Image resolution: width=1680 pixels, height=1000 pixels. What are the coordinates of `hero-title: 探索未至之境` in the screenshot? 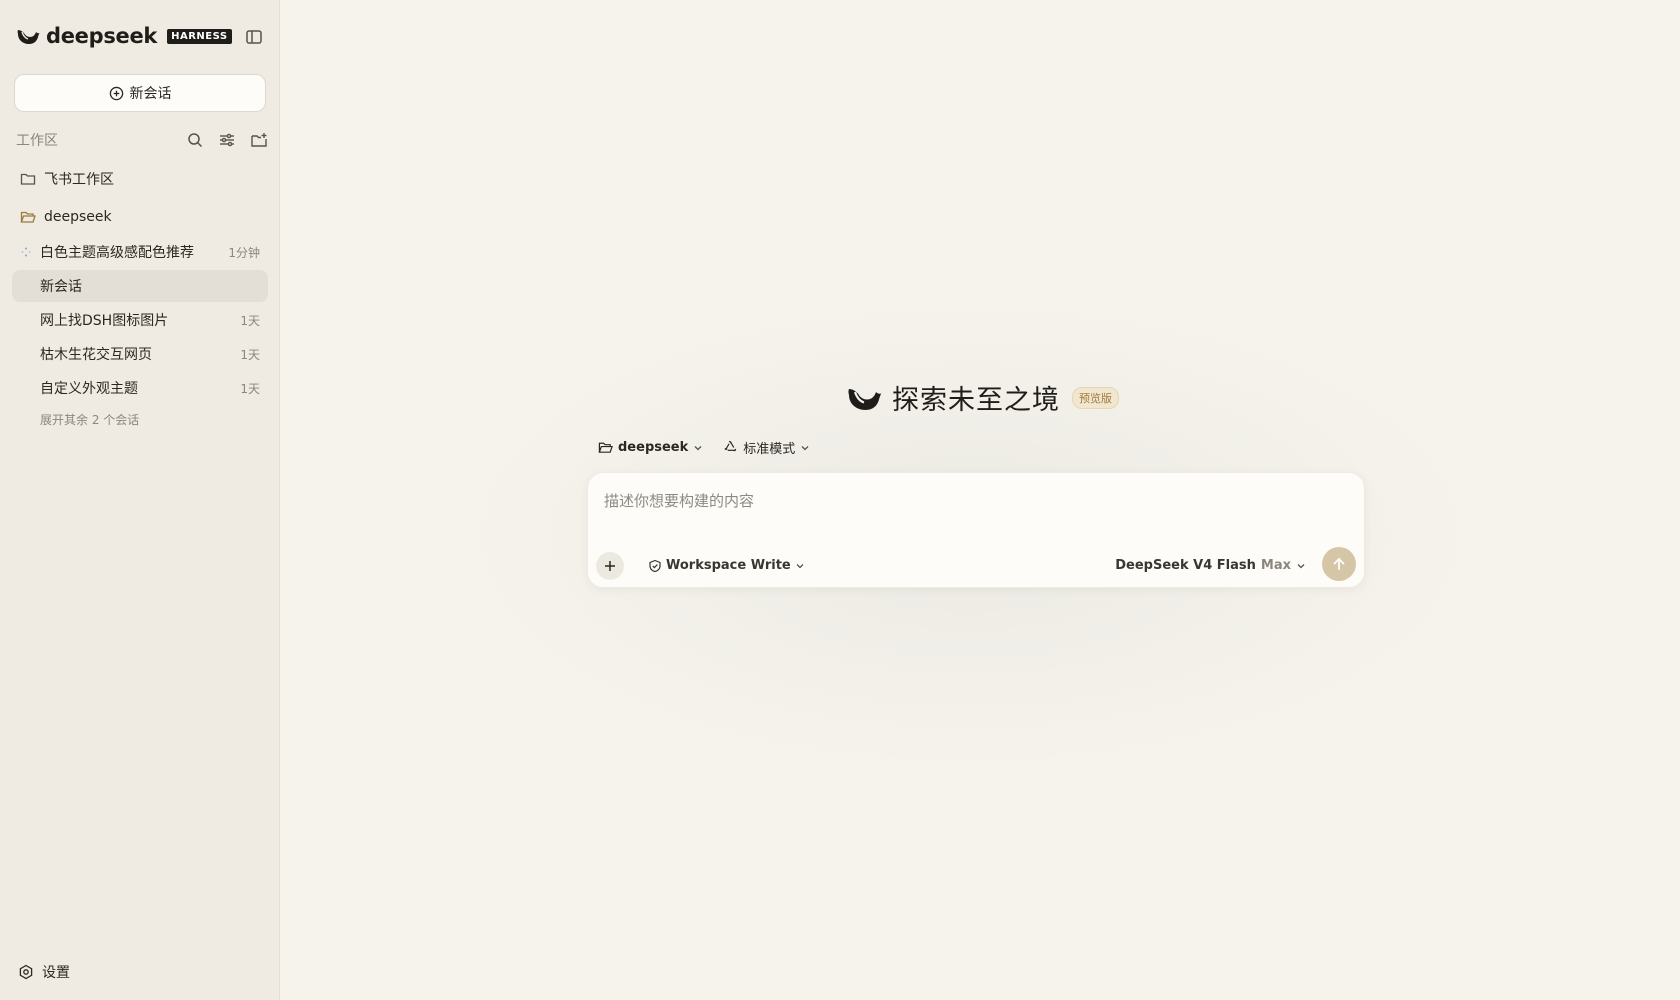 It's located at (976, 400).